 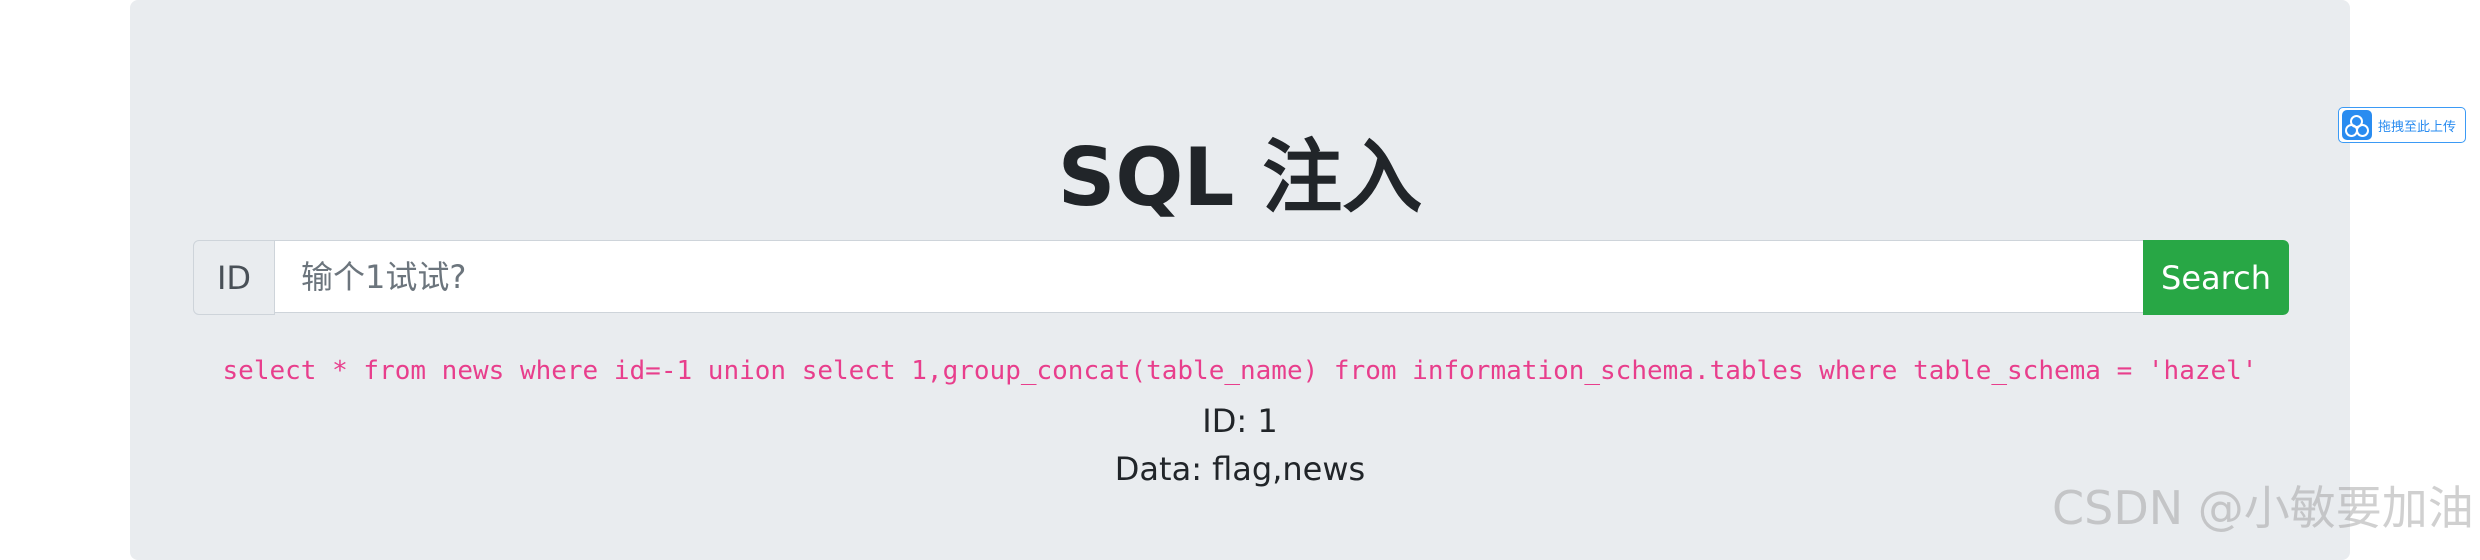 What do you see at coordinates (2216, 277) in the screenshot?
I see `search-button: Search` at bounding box center [2216, 277].